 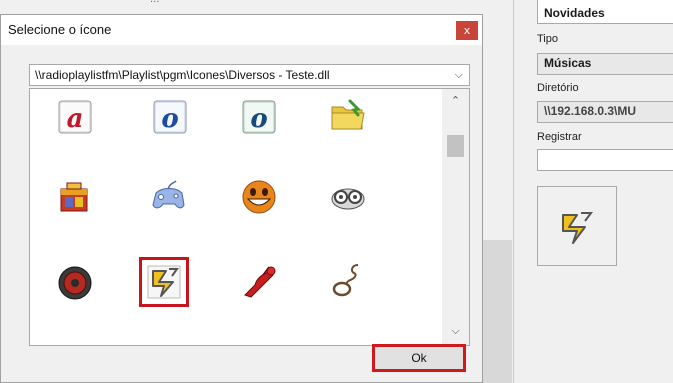 I want to click on close-button: x, so click(x=467, y=30).